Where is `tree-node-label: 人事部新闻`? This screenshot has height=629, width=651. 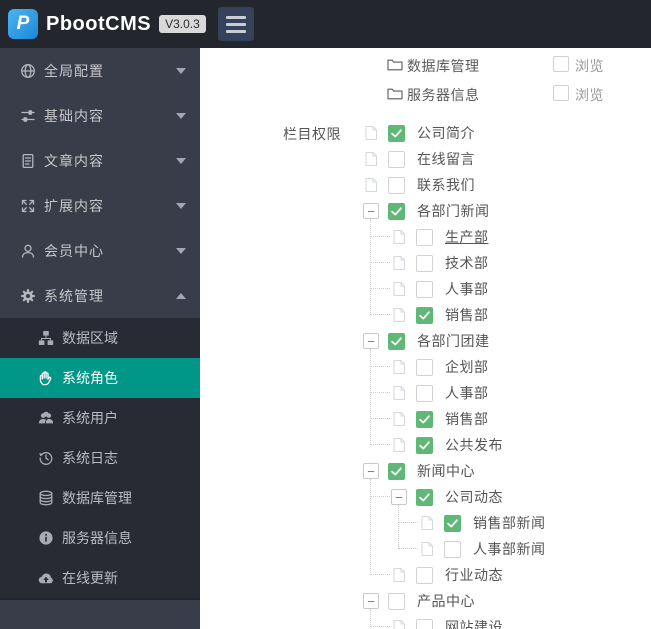 tree-node-label: 人事部新闻 is located at coordinates (509, 549).